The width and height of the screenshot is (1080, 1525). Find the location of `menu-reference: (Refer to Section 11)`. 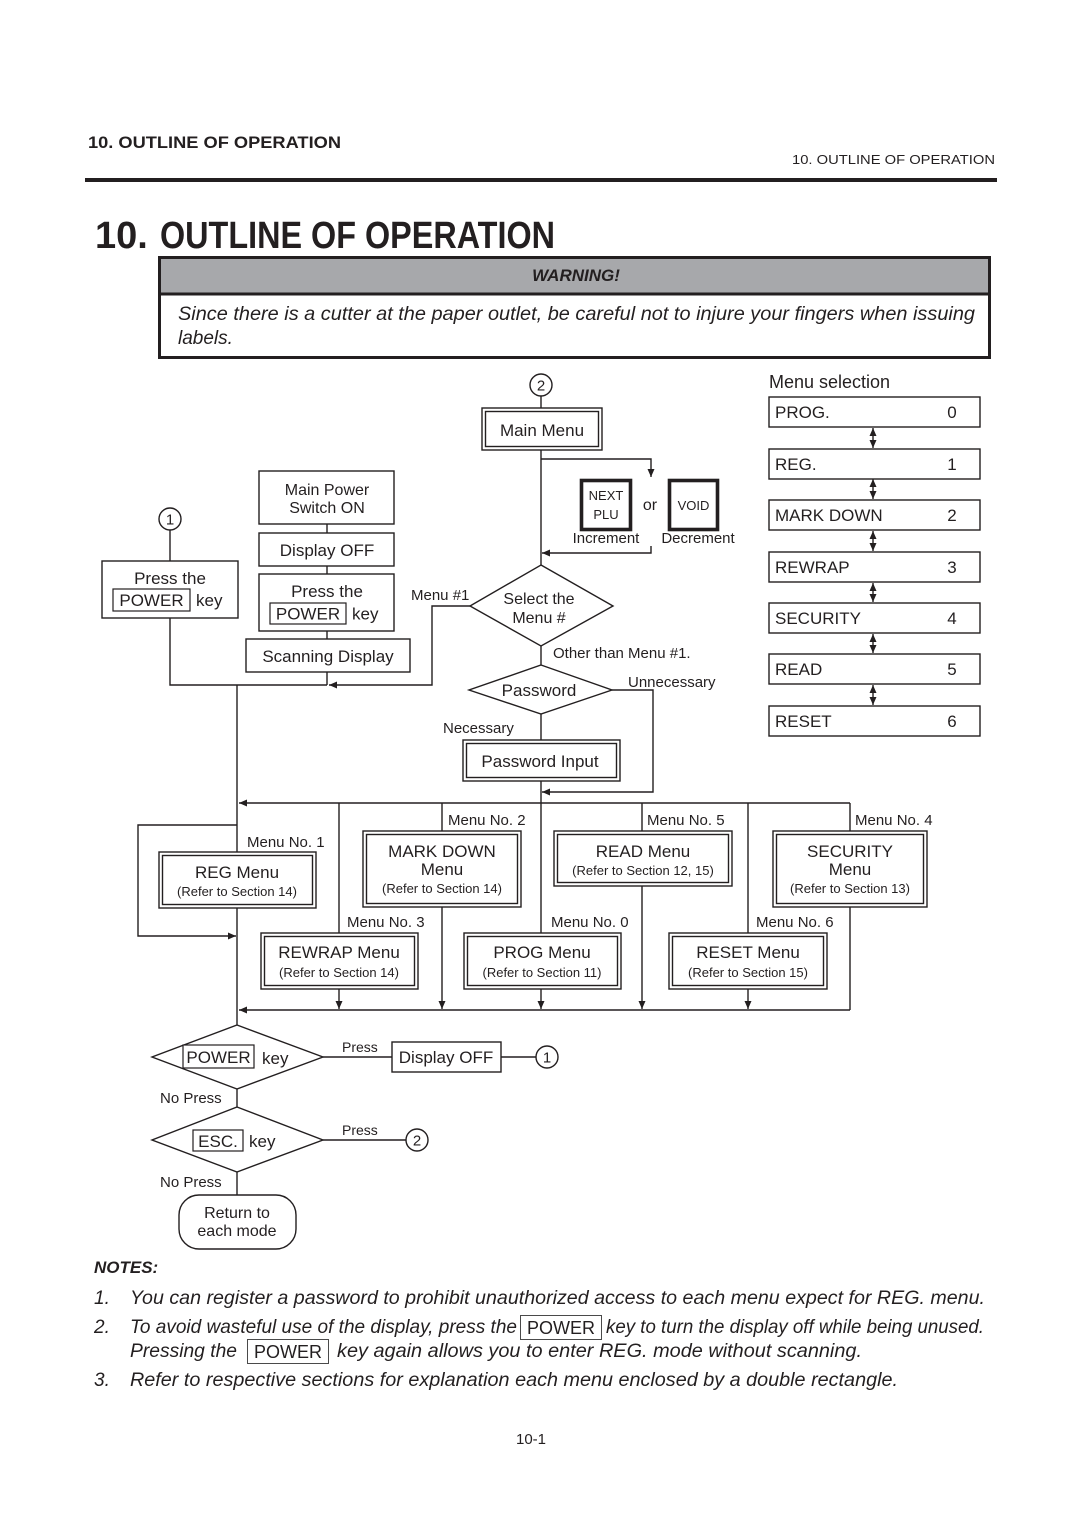

menu-reference: (Refer to Section 11) is located at coordinates (542, 972).